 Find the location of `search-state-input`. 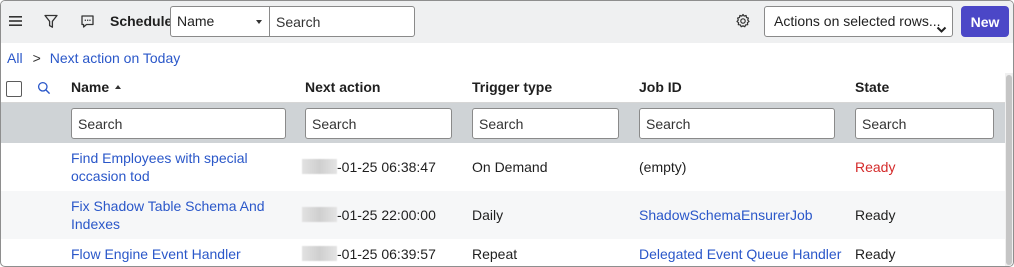

search-state-input is located at coordinates (924, 123).